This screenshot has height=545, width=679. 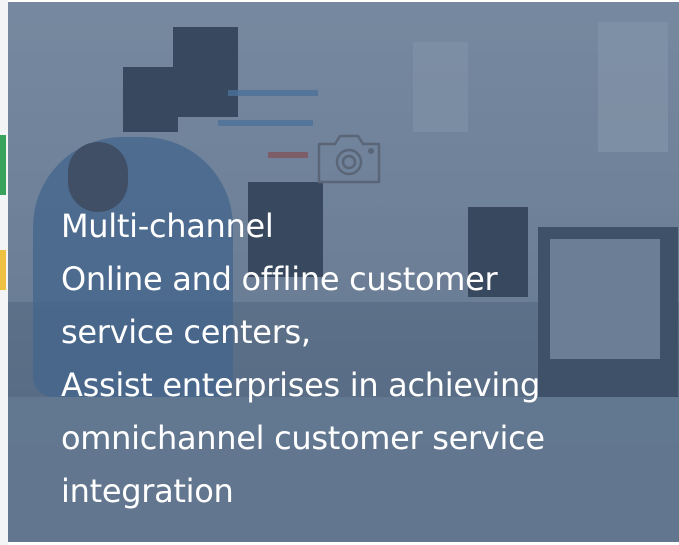 What do you see at coordinates (186, 332) in the screenshot?
I see `banner-line: service centers,` at bounding box center [186, 332].